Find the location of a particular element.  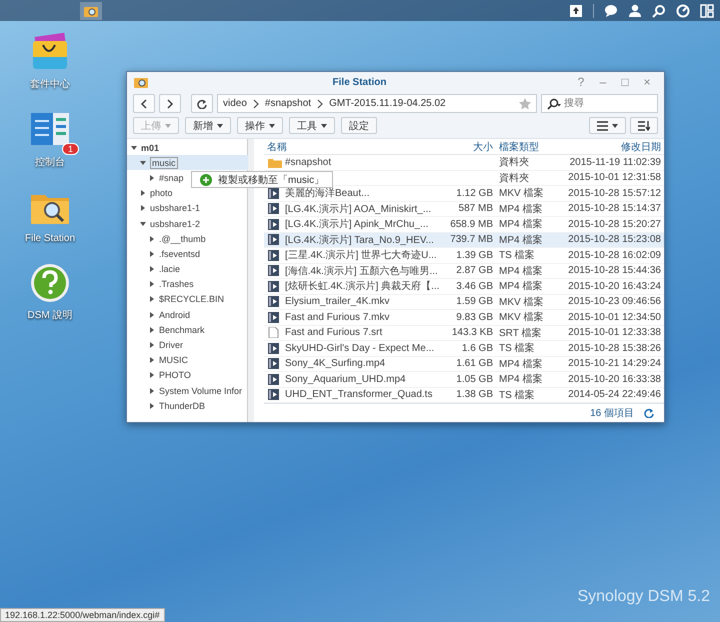

star-icon is located at coordinates (525, 104).